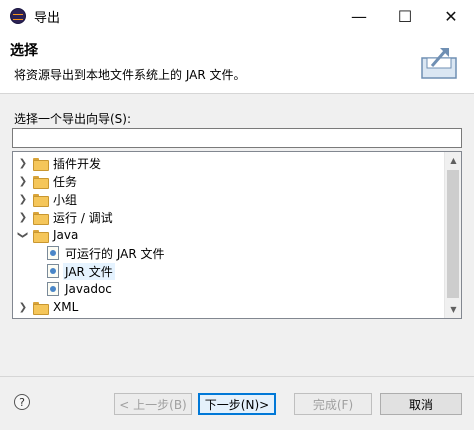 This screenshot has height=430, width=474. I want to click on scroll-thumb, so click(453, 234).